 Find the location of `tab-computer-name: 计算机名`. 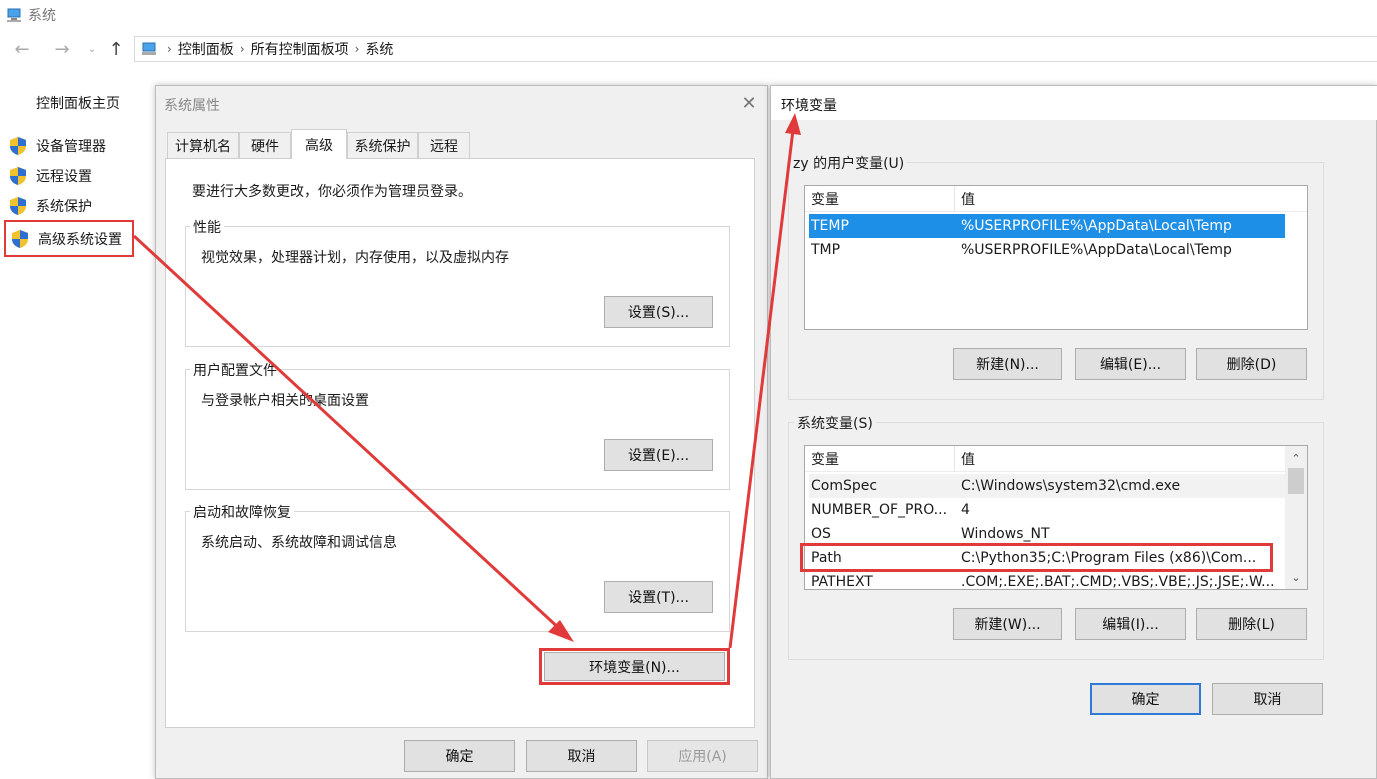

tab-computer-name: 计算机名 is located at coordinates (203, 145).